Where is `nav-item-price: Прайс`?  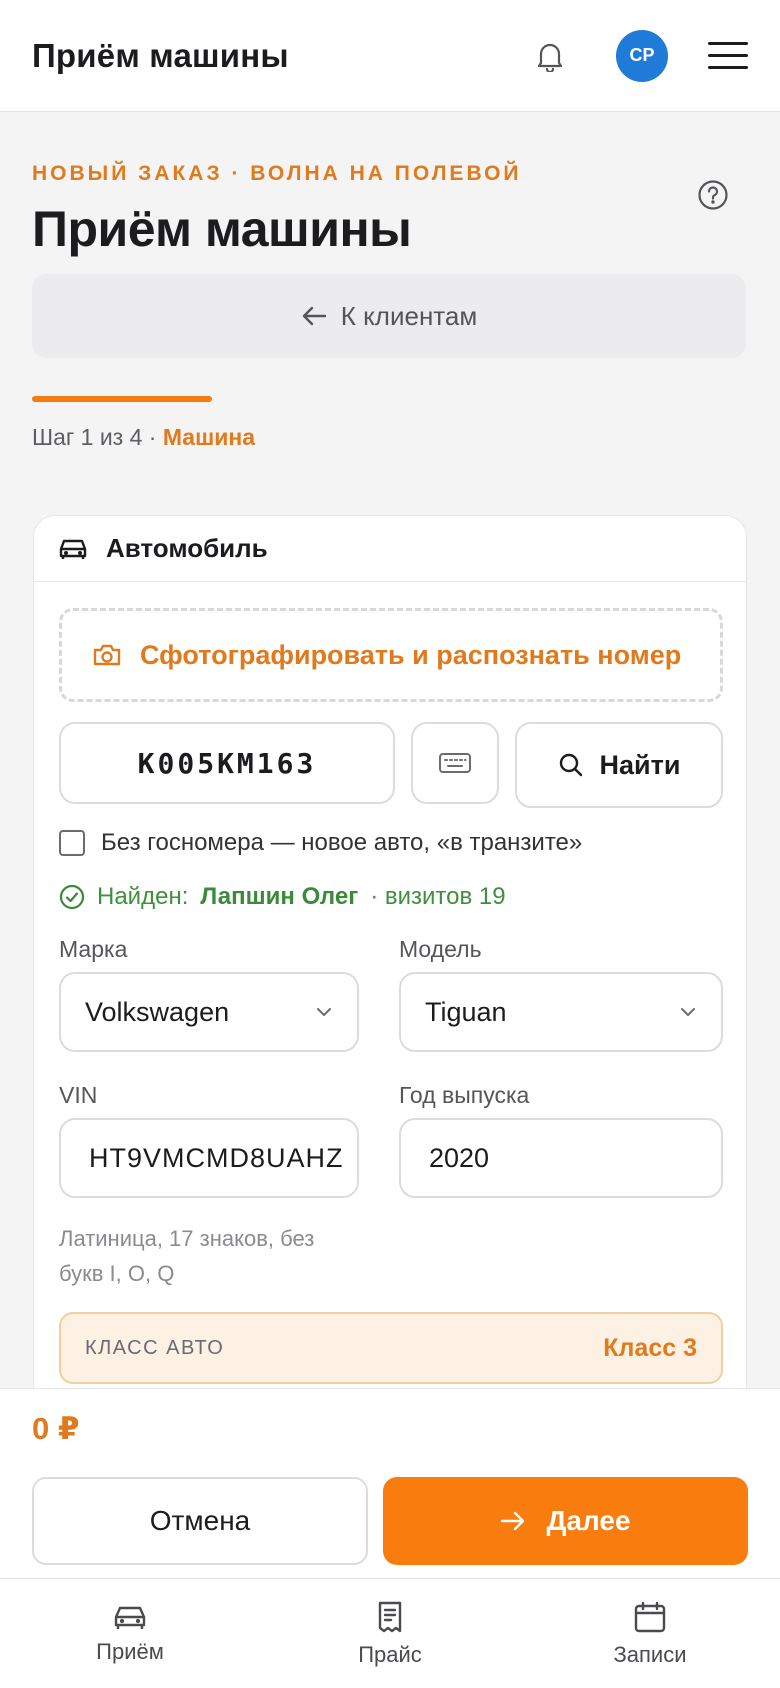
nav-item-price: Прайс is located at coordinates (390, 1633).